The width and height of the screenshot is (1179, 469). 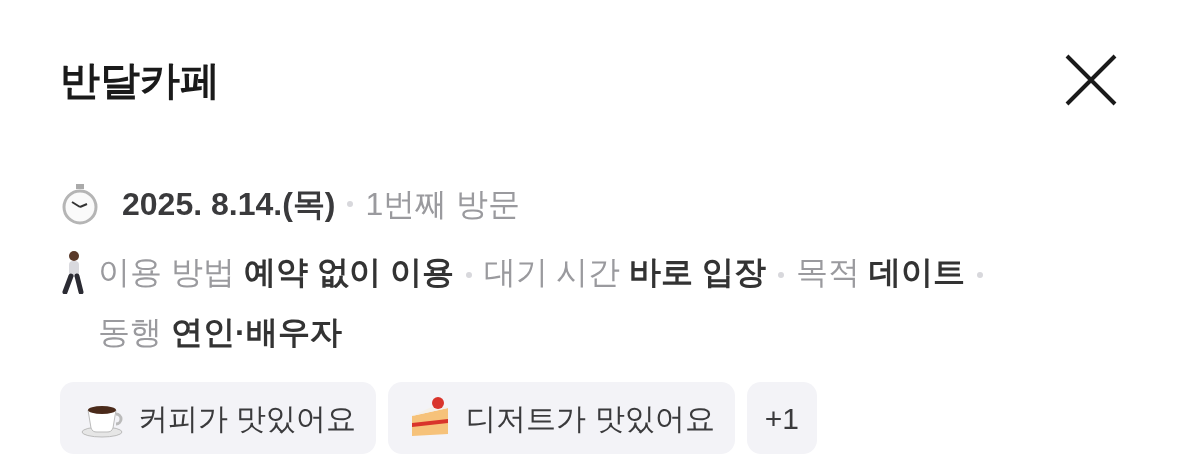 I want to click on detail-label: 목적, so click(x=828, y=272).